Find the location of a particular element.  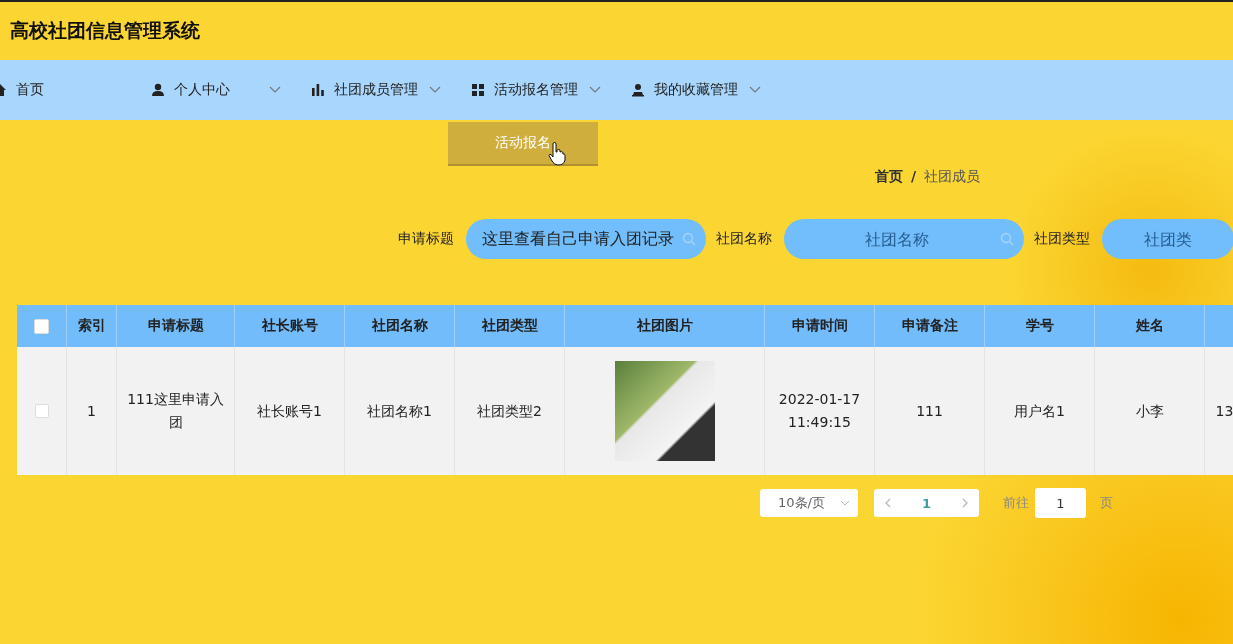

page-size-select: 10条/页 is located at coordinates (809, 503).